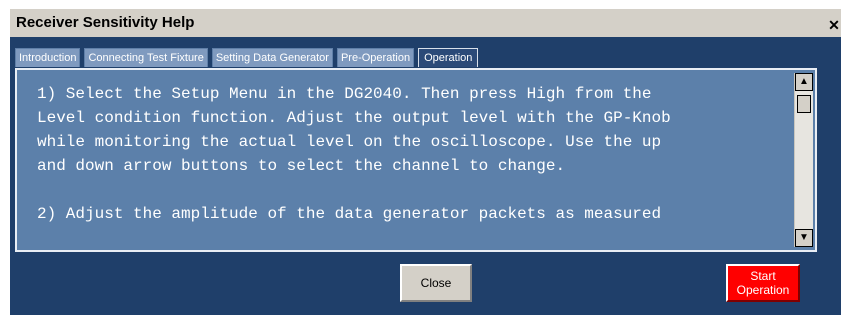  What do you see at coordinates (448, 57) in the screenshot?
I see `tab-operation: Operation` at bounding box center [448, 57].